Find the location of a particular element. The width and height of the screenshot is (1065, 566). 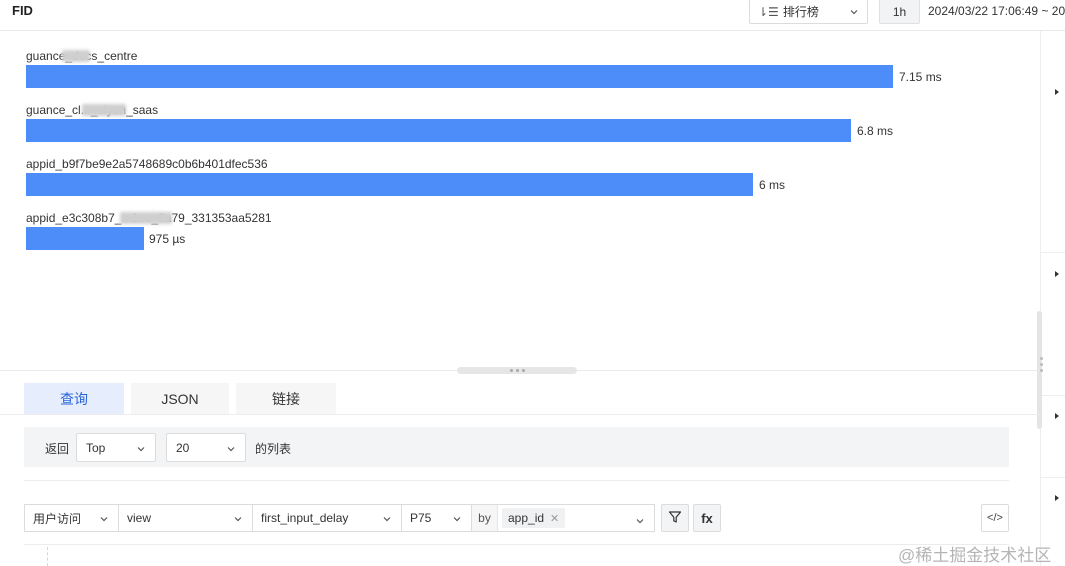

return-settings-panel: 返回 Top 20 的列表 is located at coordinates (516, 447).